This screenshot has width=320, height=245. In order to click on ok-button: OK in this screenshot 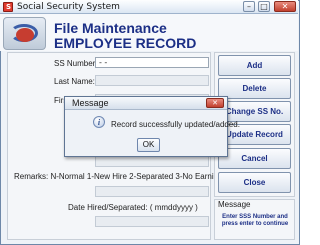, I will do `click(148, 145)`.